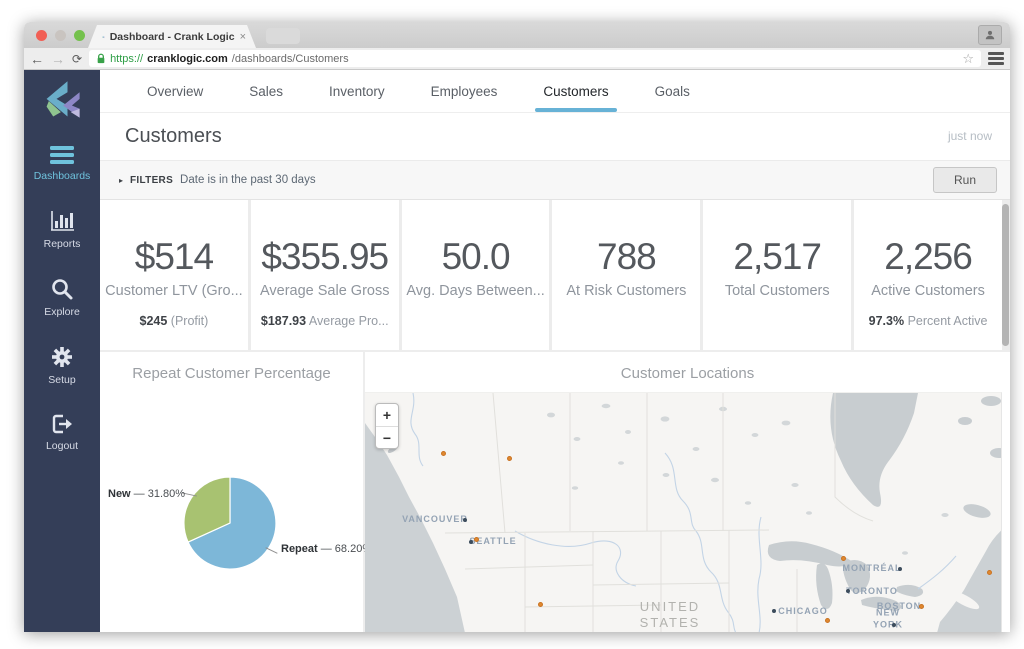  Describe the element at coordinates (62, 102) in the screenshot. I see `crank-logic-logo` at that location.